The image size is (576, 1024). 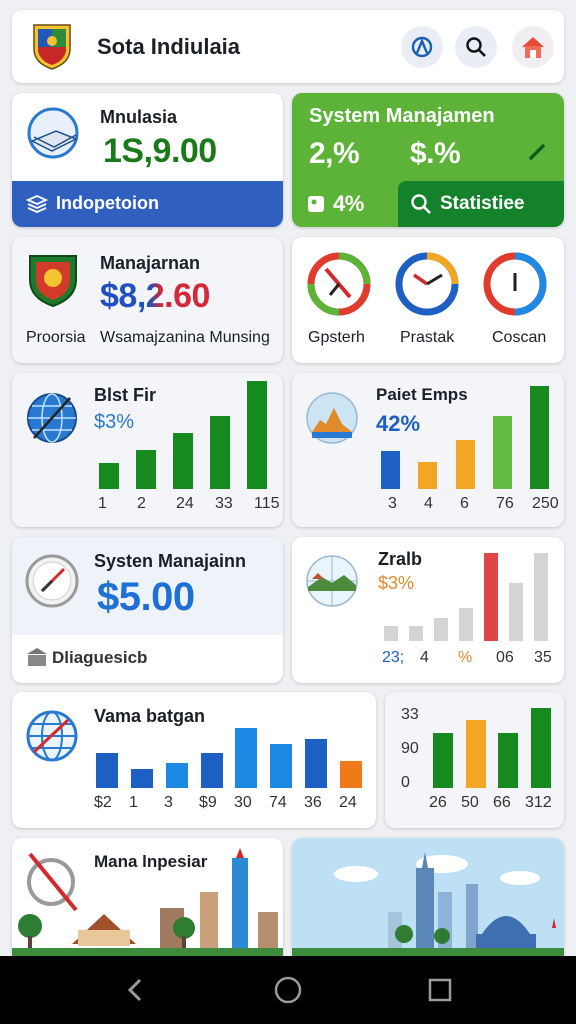 What do you see at coordinates (538, 802) in the screenshot?
I see `tick-label: 312` at bounding box center [538, 802].